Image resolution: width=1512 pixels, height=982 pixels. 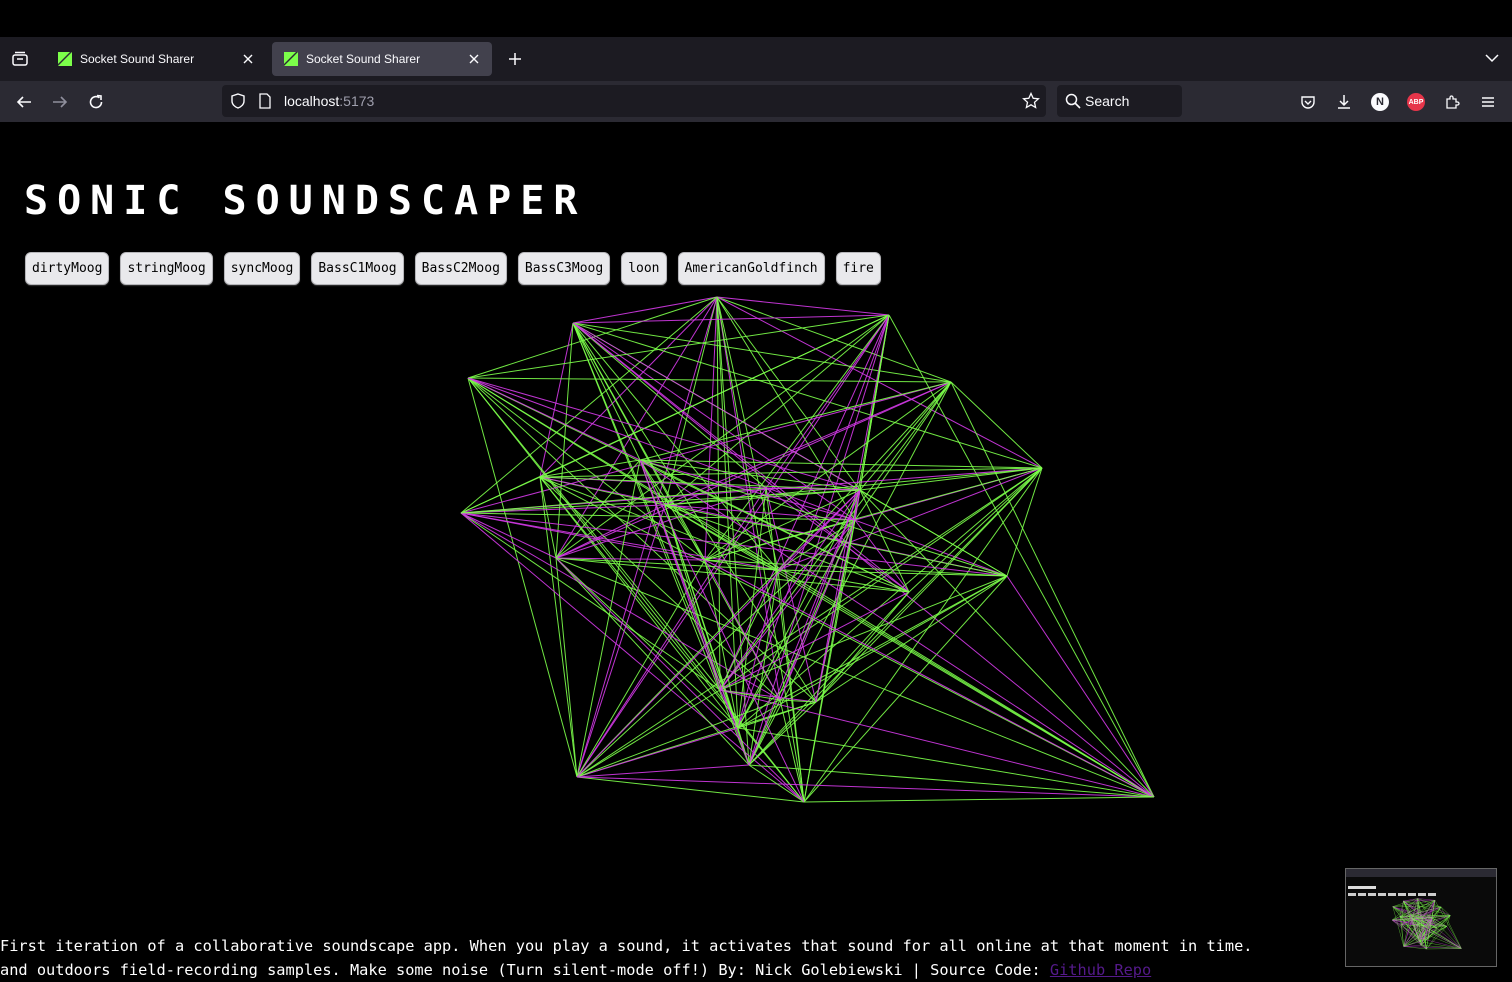 What do you see at coordinates (24, 102) in the screenshot?
I see `back-arrow-icon` at bounding box center [24, 102].